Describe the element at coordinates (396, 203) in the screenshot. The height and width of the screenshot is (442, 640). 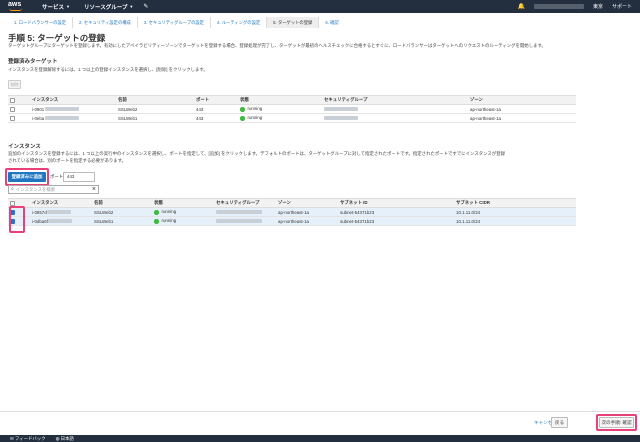
I see `column-header: サブネット ID` at that location.